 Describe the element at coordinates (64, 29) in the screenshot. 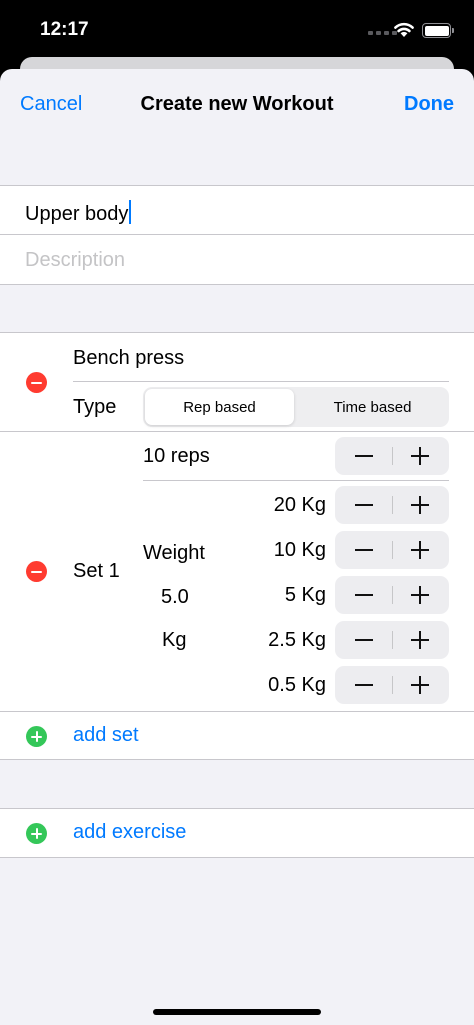

I see `status-time: 12:17` at that location.